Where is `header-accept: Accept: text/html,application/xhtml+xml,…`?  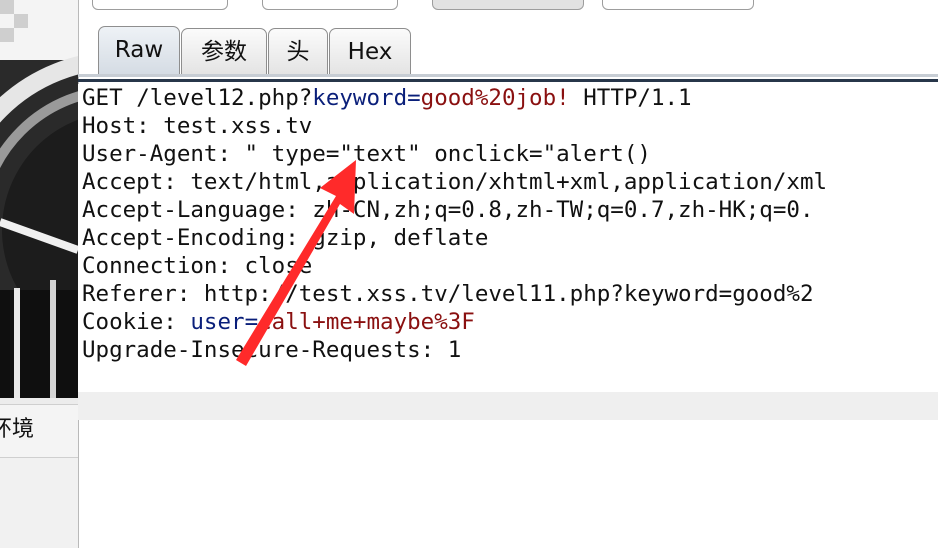 header-accept: Accept: text/html,application/xhtml+xml,… is located at coordinates (455, 182).